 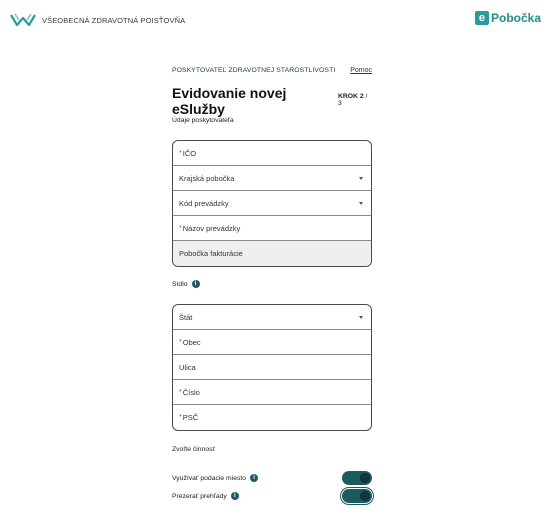 What do you see at coordinates (211, 228) in the screenshot?
I see `facility-name-label: Názov prevádzky` at bounding box center [211, 228].